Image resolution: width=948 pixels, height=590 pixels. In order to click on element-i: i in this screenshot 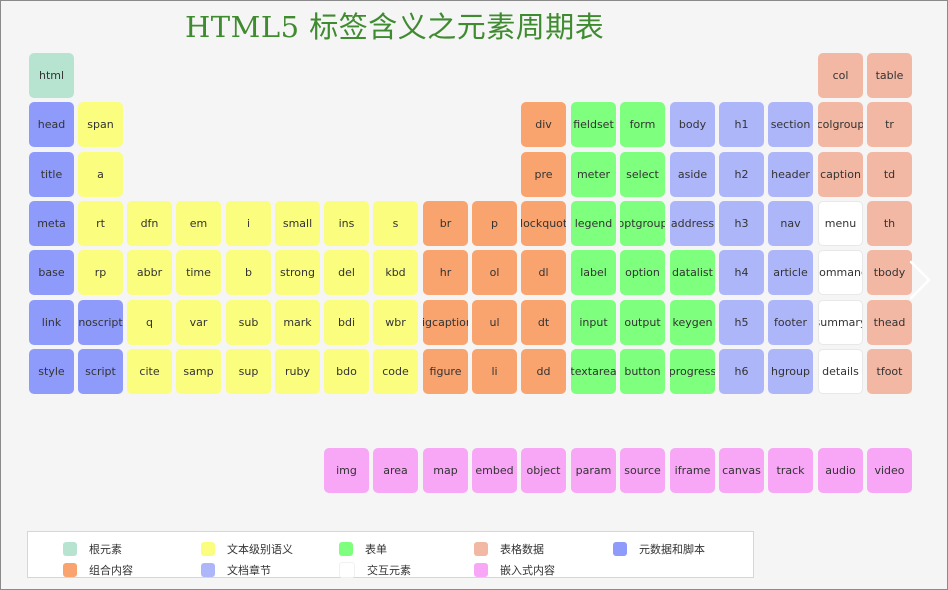, I will do `click(248, 223)`.